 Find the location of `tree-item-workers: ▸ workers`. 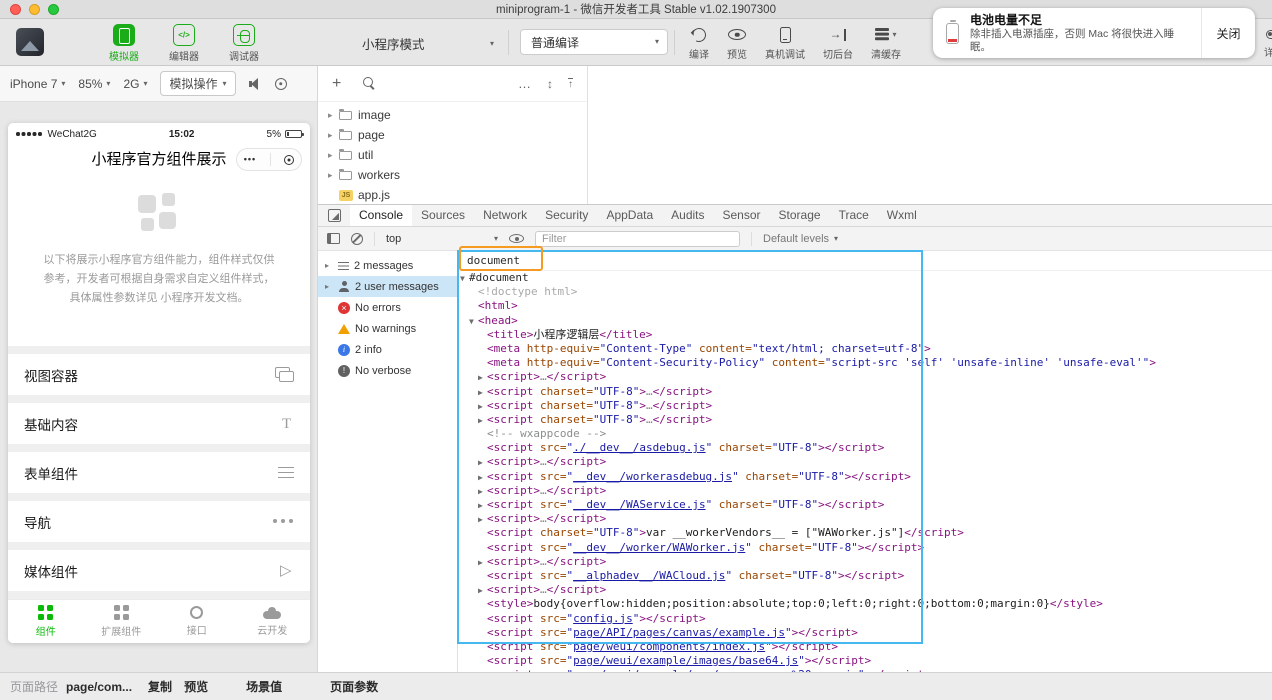

tree-item-workers: ▸ workers is located at coordinates (452, 175).